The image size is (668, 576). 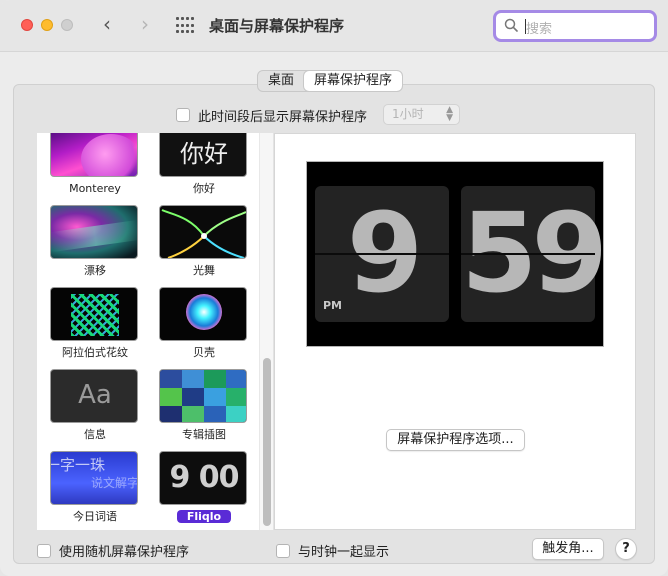 What do you see at coordinates (107, 25) in the screenshot?
I see `back-arrow-icon: ‹` at bounding box center [107, 25].